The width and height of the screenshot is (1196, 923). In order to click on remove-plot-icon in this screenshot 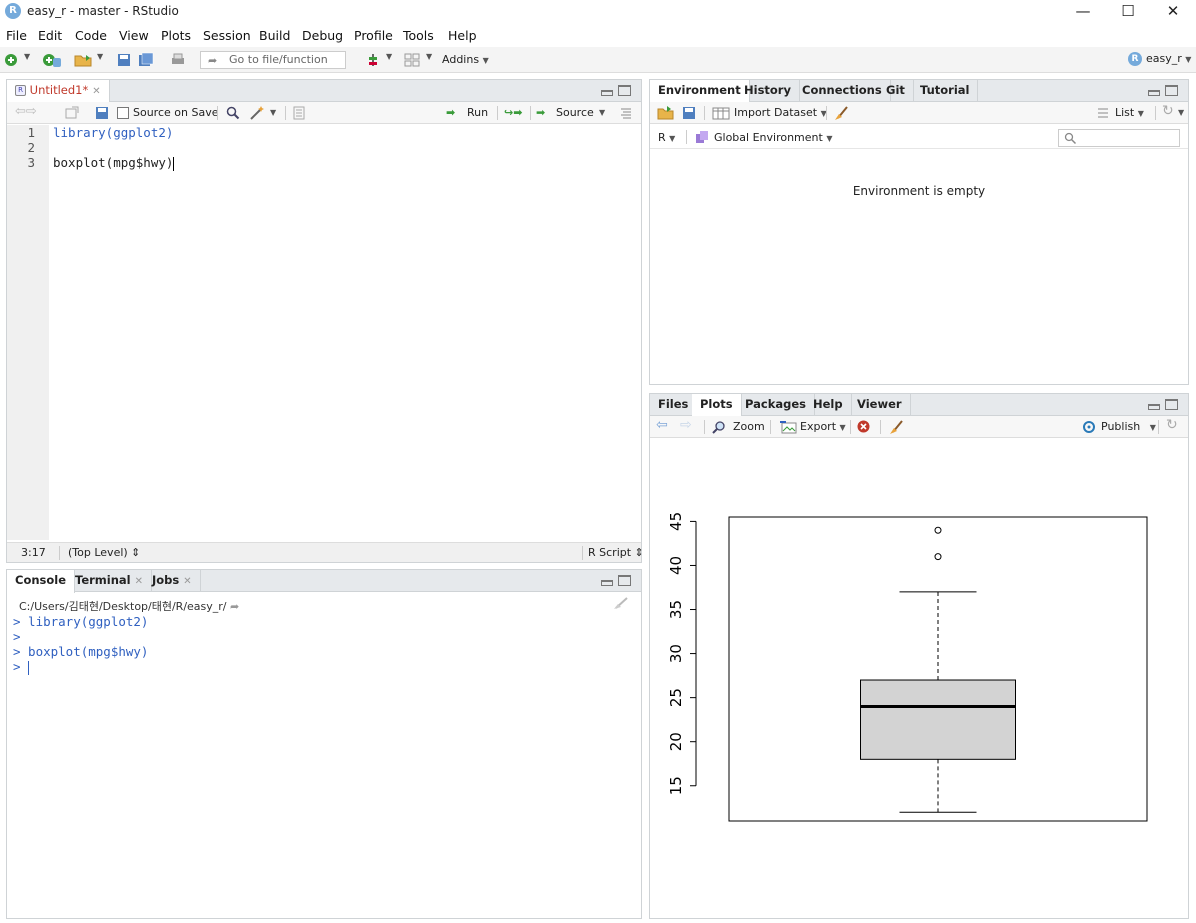, I will do `click(863, 426)`.